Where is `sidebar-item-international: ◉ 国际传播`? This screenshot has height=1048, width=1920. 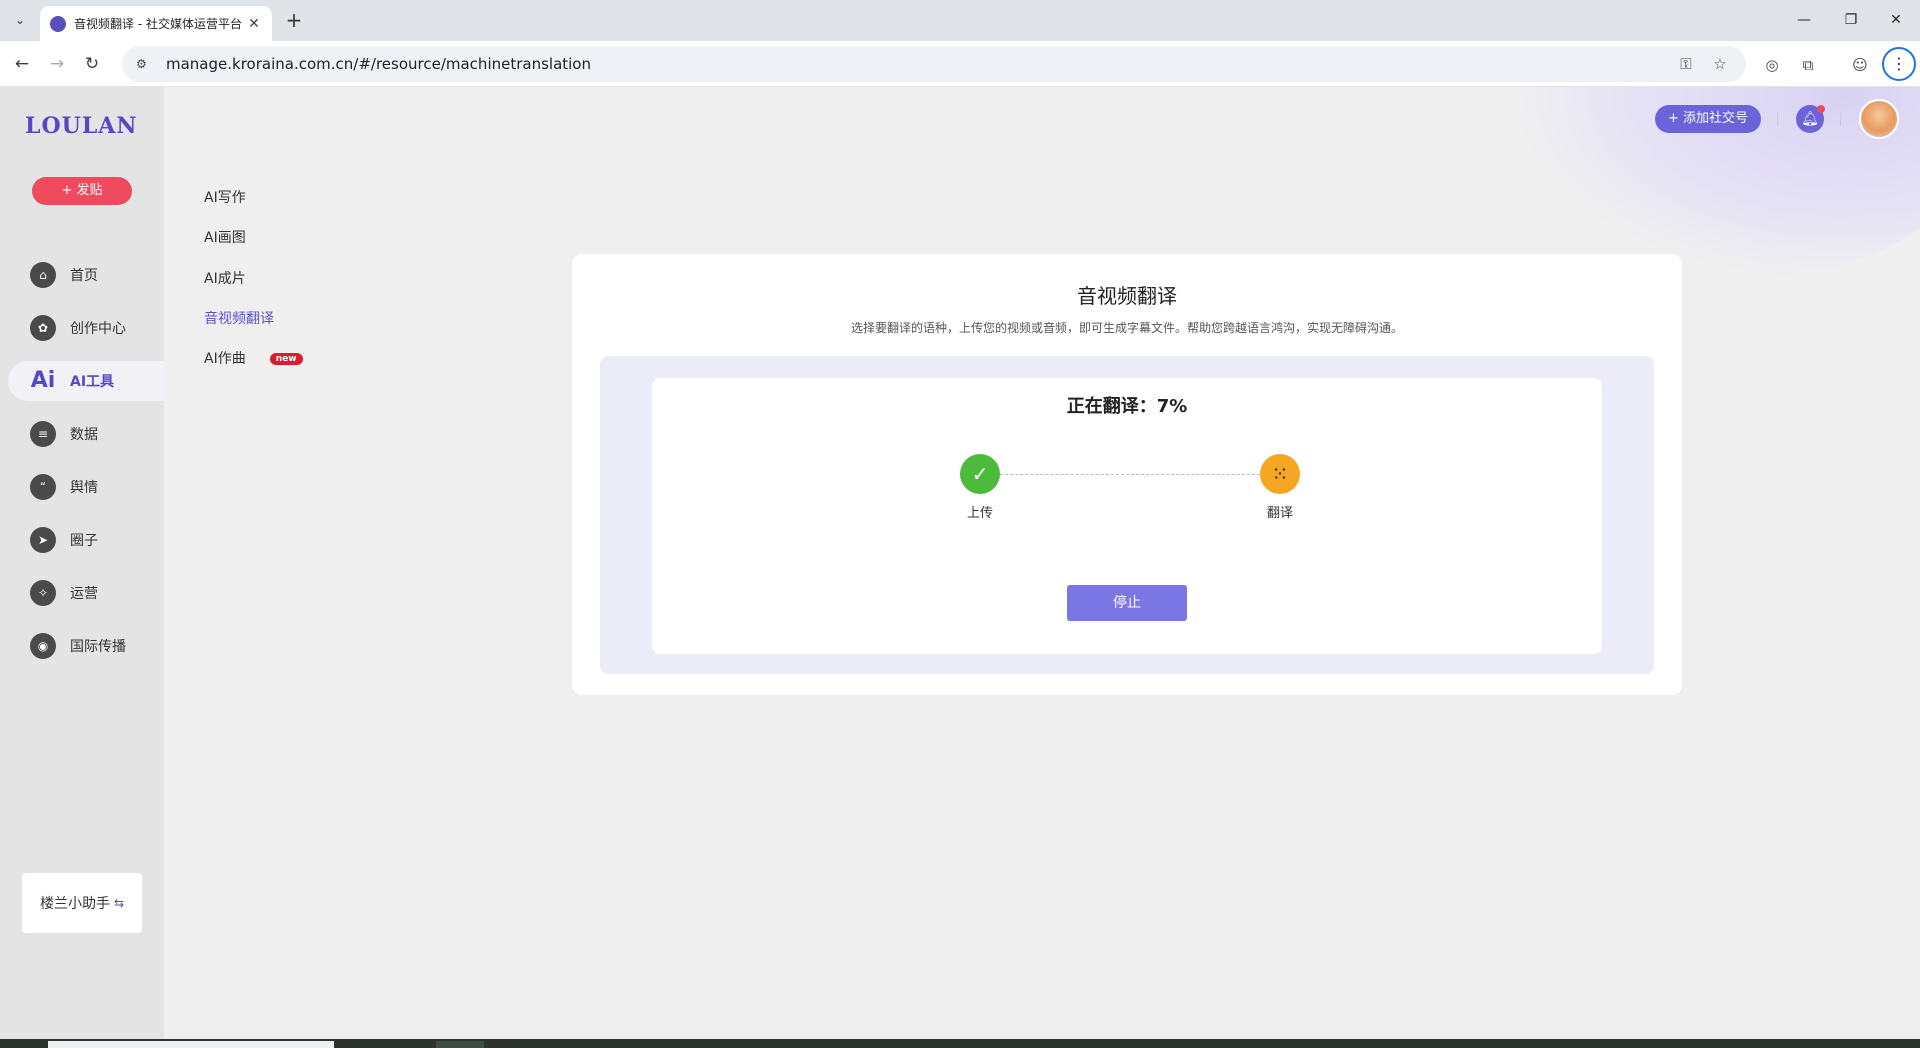
sidebar-item-international: ◉ 国际传播 is located at coordinates (86, 646).